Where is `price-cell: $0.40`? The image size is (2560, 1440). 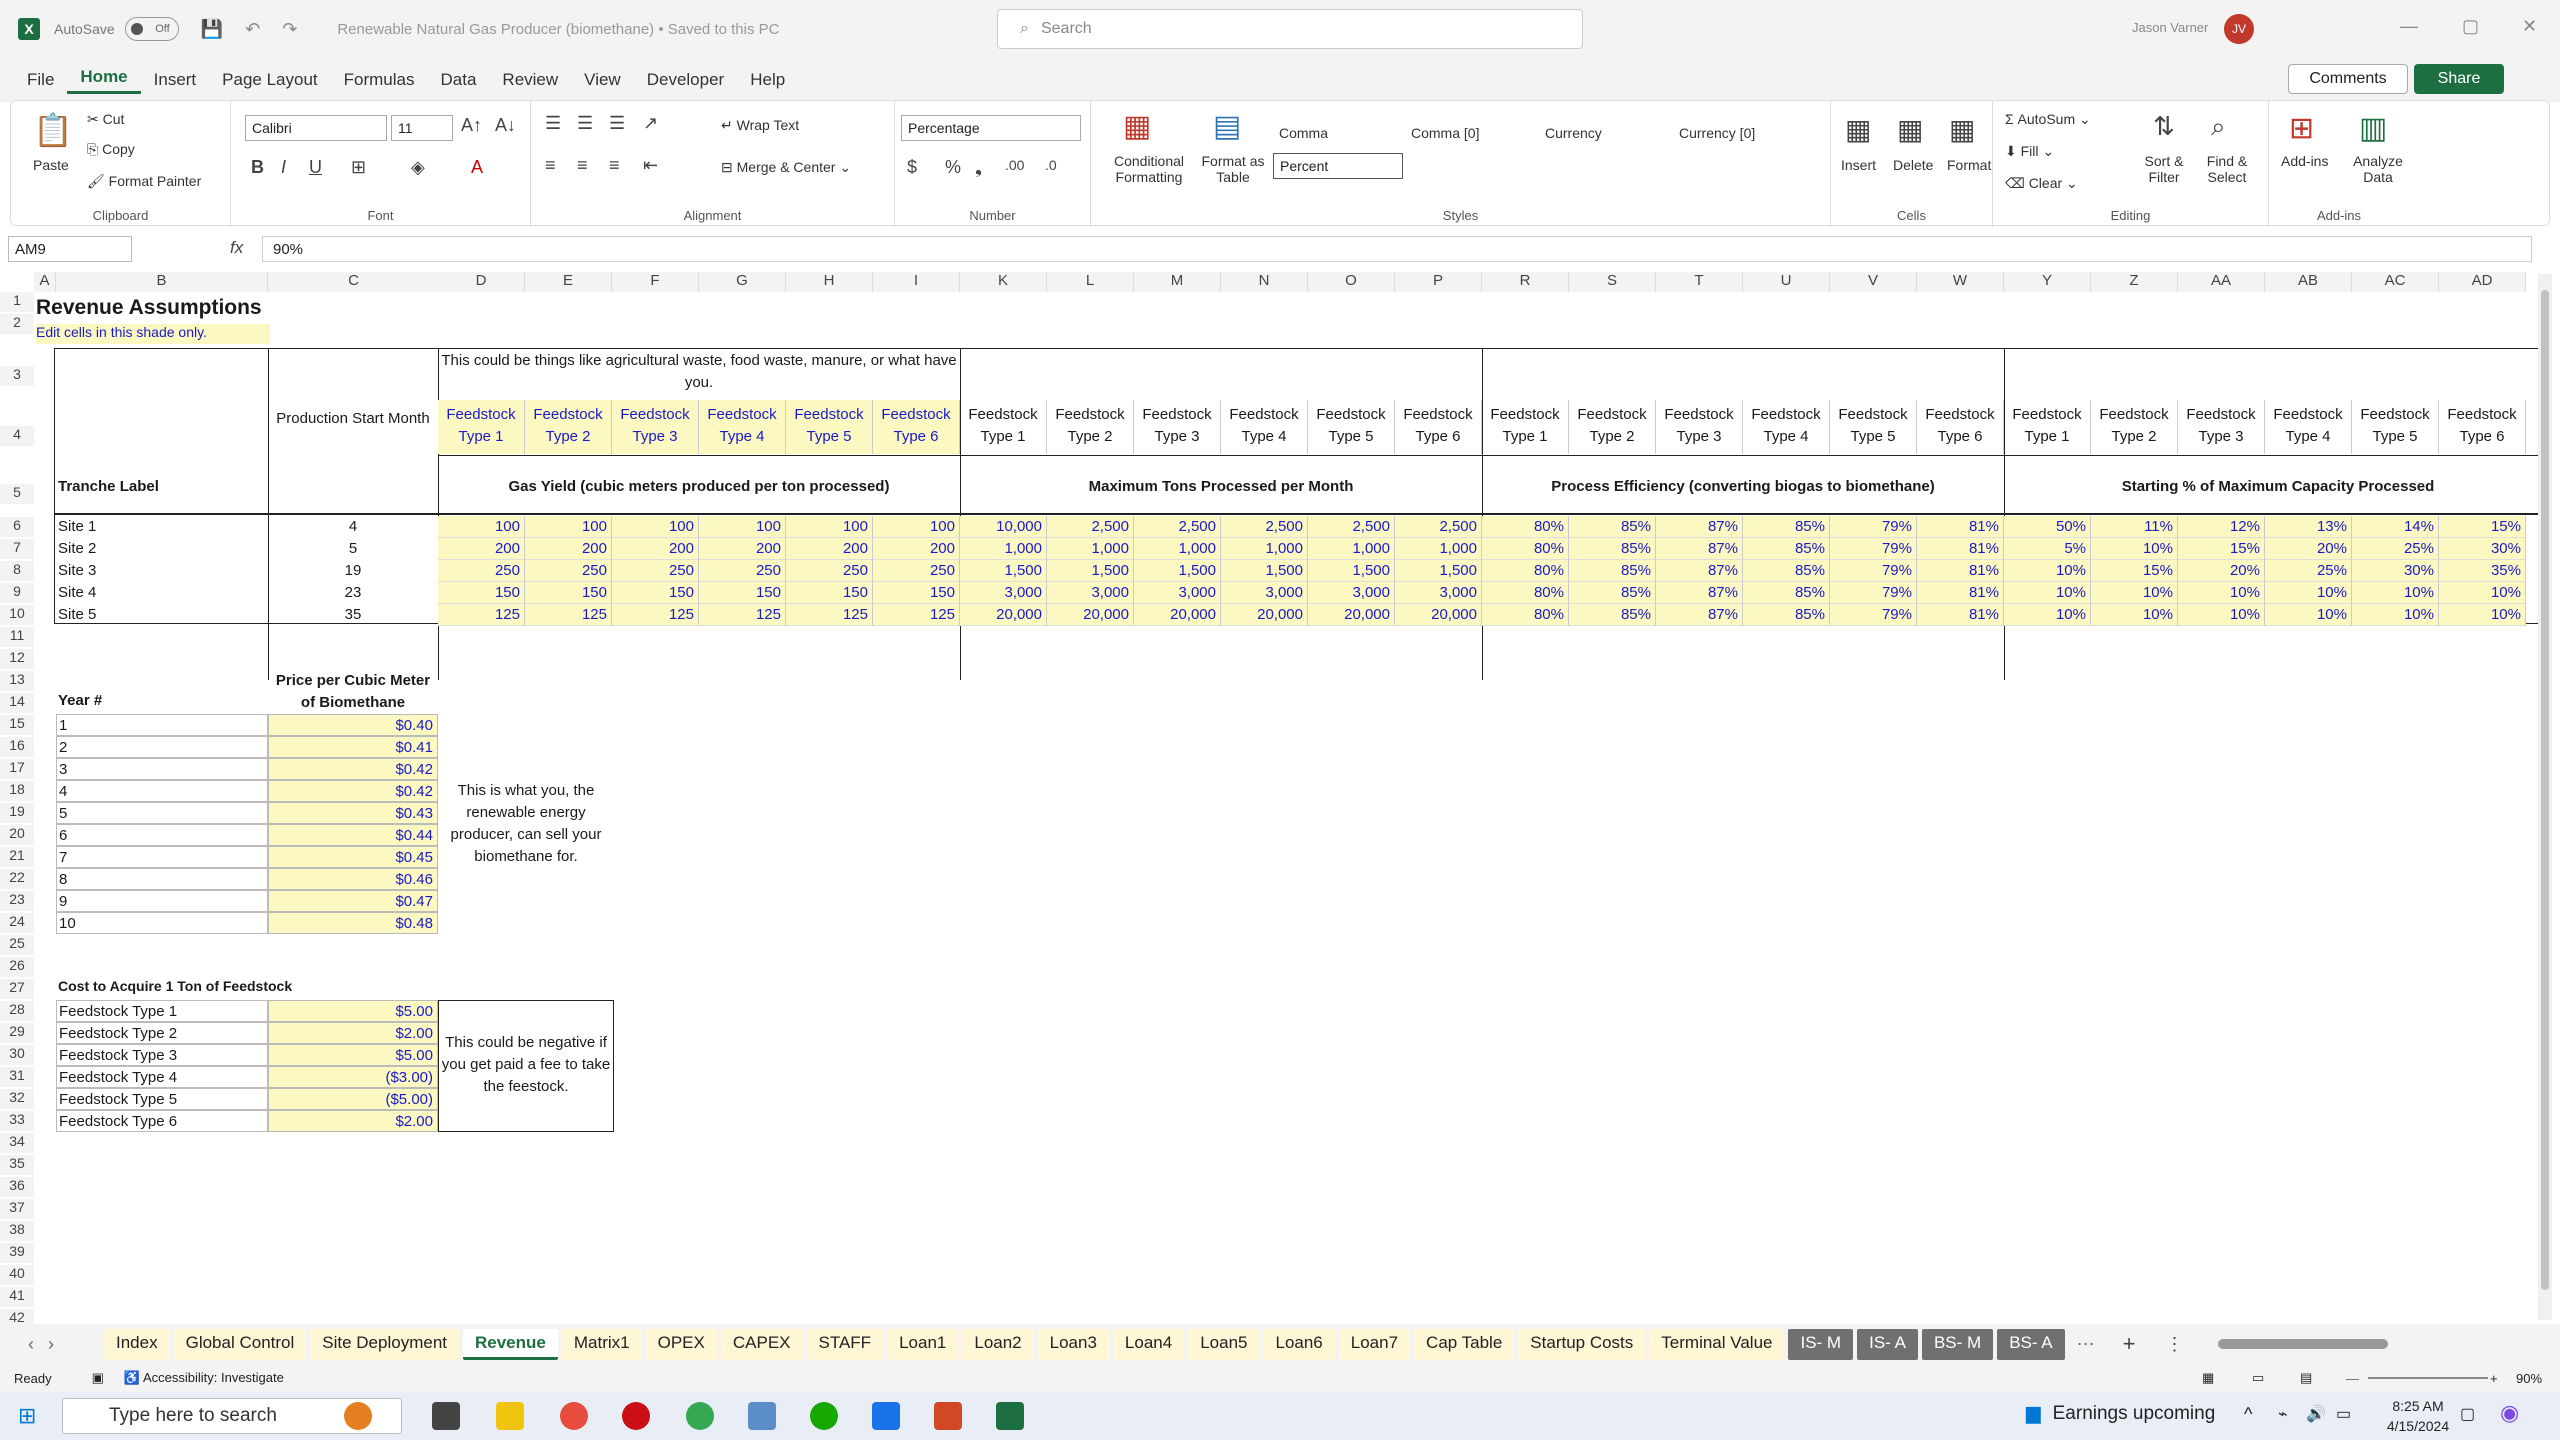 price-cell: $0.40 is located at coordinates (353, 725).